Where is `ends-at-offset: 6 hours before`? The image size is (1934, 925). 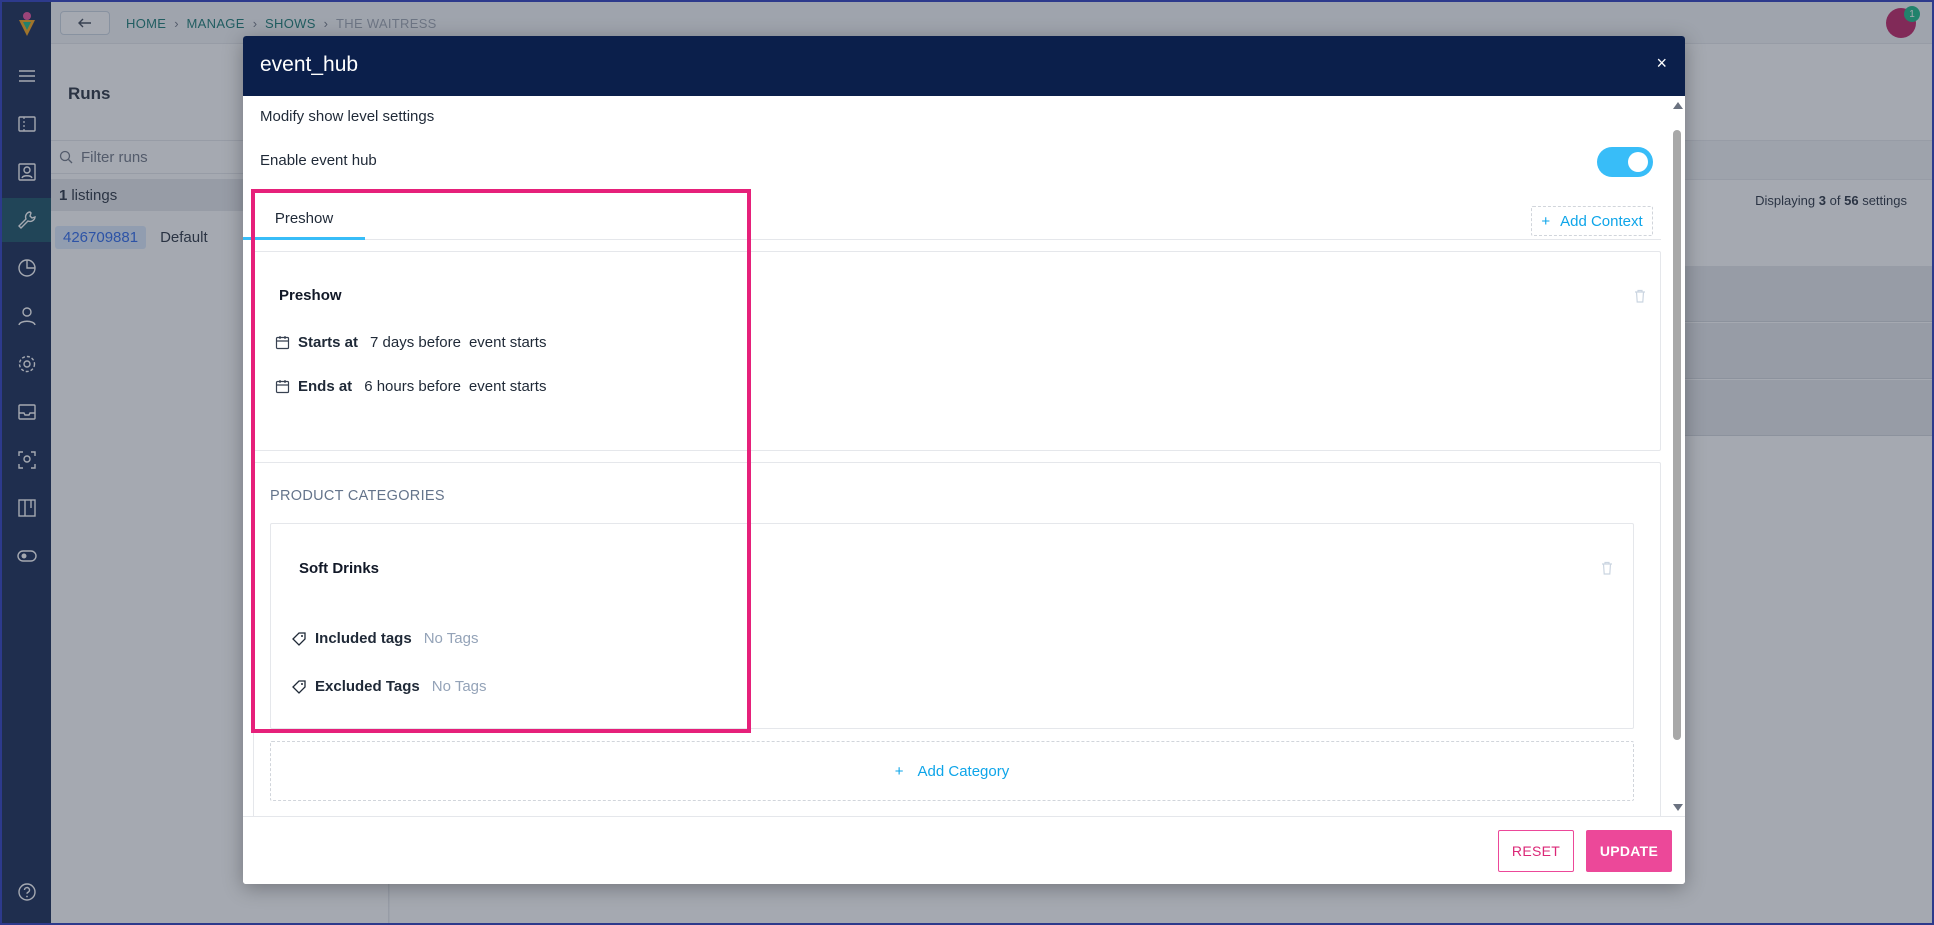
ends-at-offset: 6 hours before is located at coordinates (412, 386).